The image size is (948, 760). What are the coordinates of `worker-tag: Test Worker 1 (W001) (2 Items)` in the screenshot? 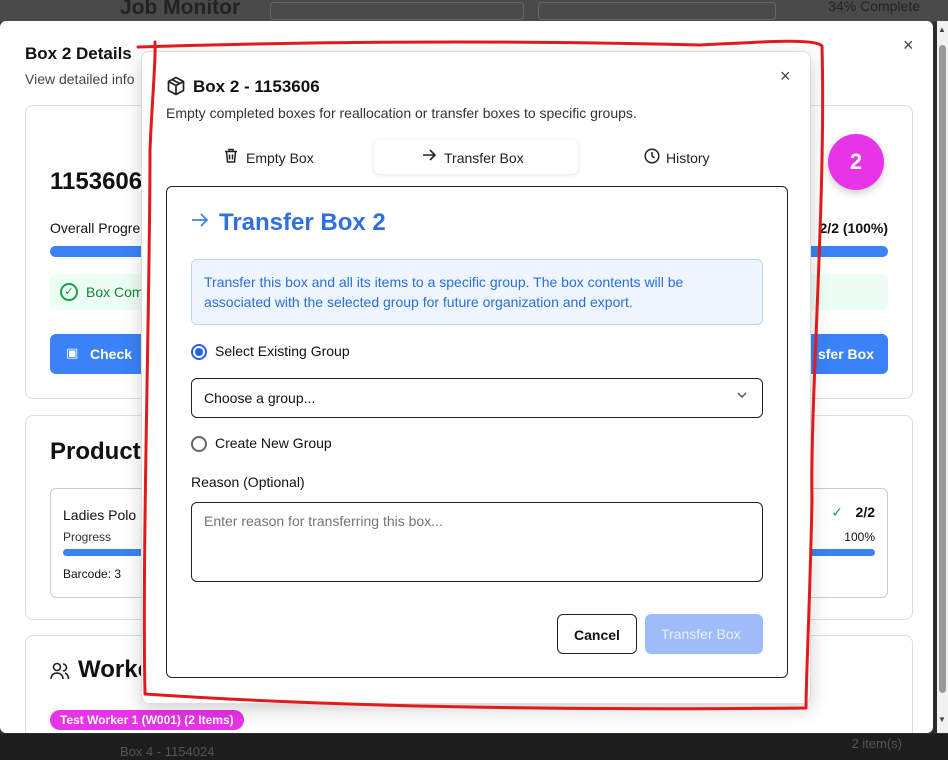 It's located at (147, 720).